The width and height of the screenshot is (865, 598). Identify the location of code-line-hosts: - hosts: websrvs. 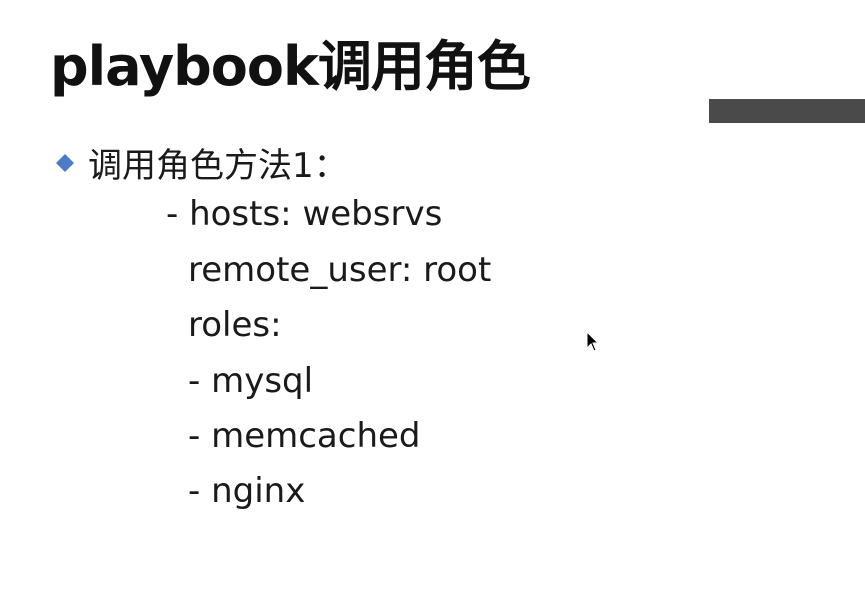
(304, 214).